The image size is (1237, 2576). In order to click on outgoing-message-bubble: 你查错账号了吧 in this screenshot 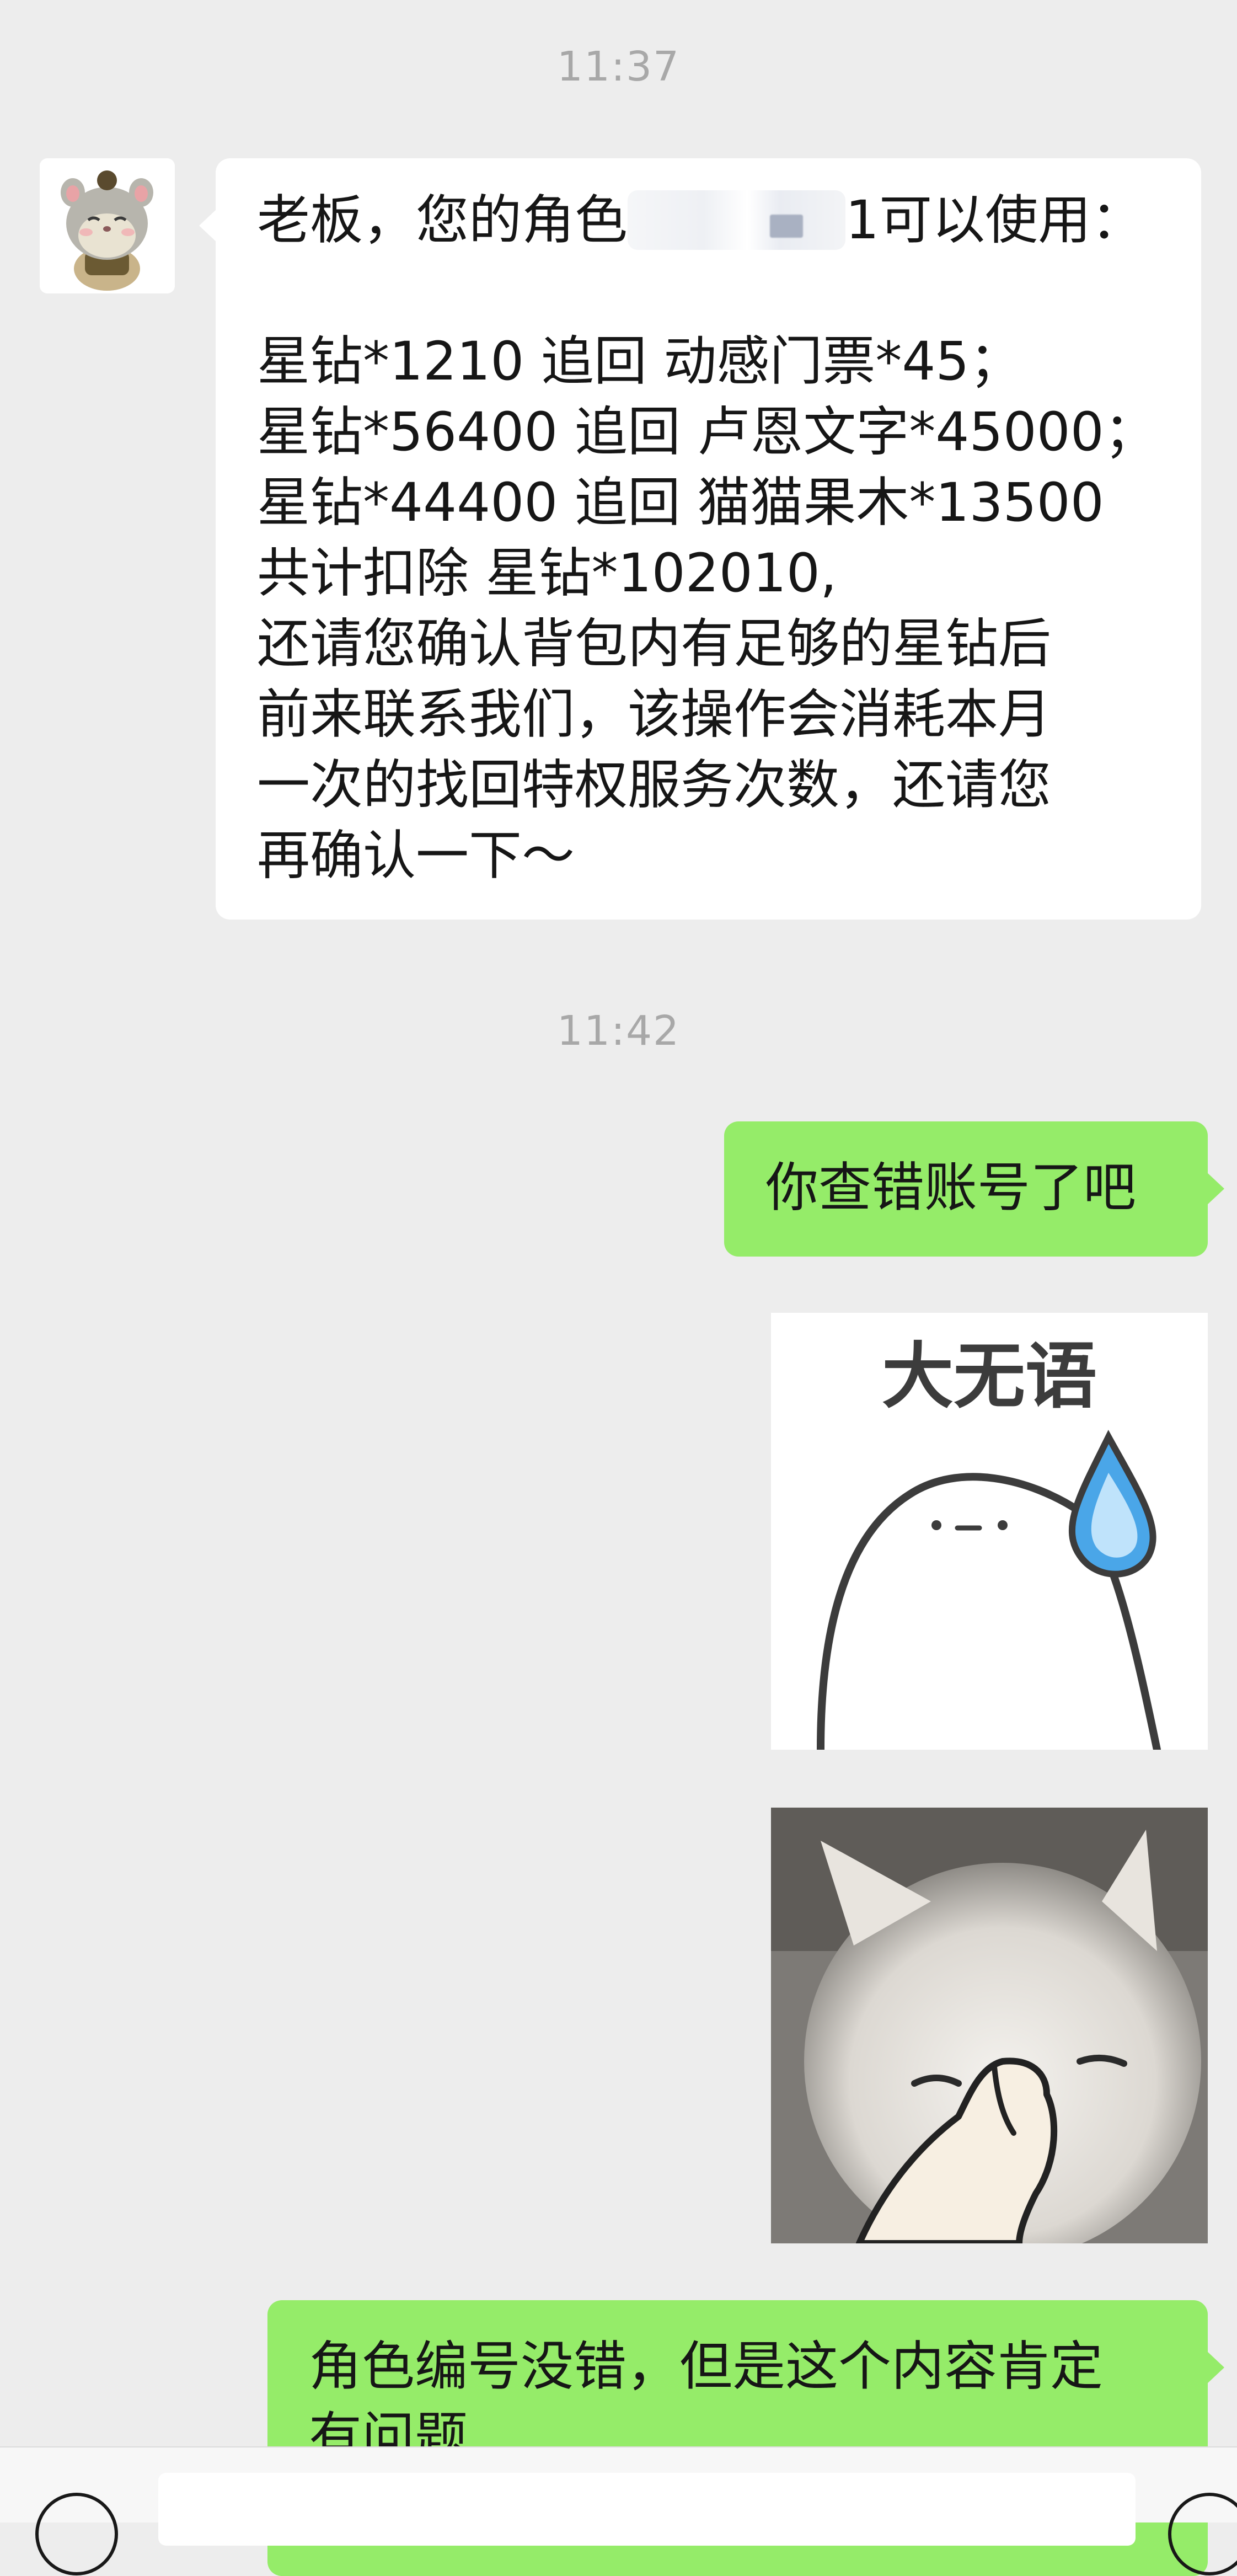, I will do `click(974, 1189)`.